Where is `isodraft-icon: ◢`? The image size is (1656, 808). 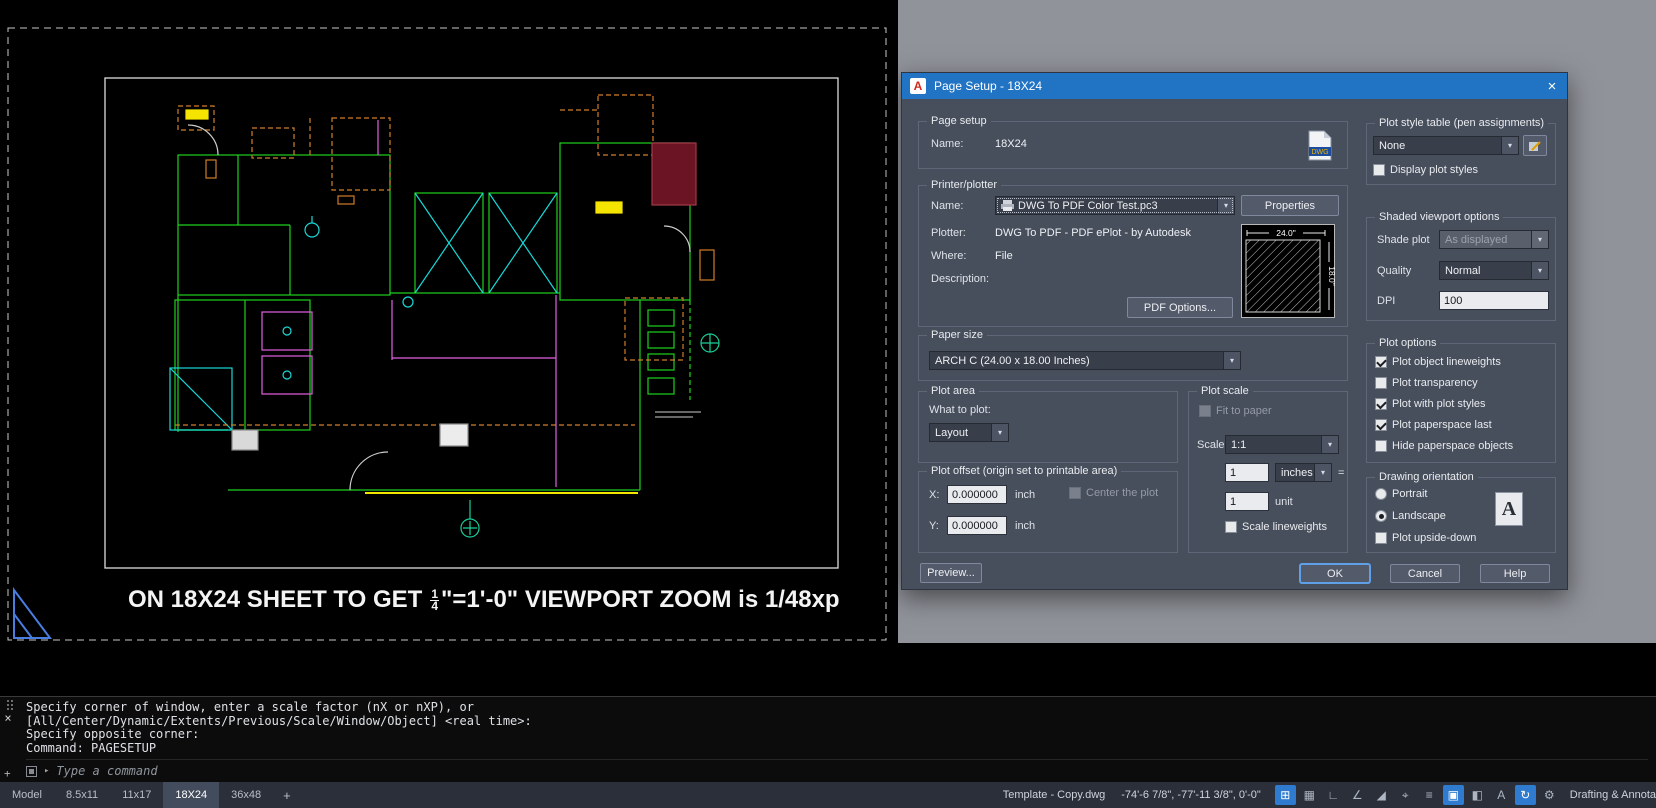 isodraft-icon: ◢ is located at coordinates (1381, 795).